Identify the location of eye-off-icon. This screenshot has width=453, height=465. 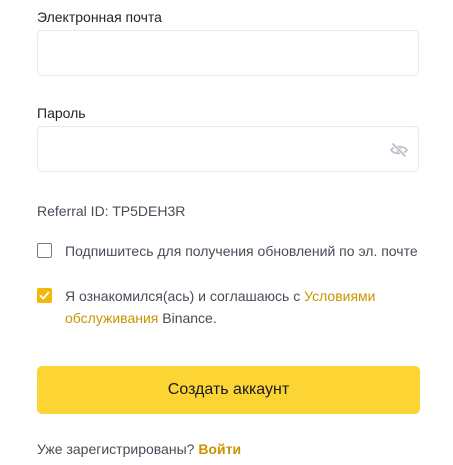
(399, 150).